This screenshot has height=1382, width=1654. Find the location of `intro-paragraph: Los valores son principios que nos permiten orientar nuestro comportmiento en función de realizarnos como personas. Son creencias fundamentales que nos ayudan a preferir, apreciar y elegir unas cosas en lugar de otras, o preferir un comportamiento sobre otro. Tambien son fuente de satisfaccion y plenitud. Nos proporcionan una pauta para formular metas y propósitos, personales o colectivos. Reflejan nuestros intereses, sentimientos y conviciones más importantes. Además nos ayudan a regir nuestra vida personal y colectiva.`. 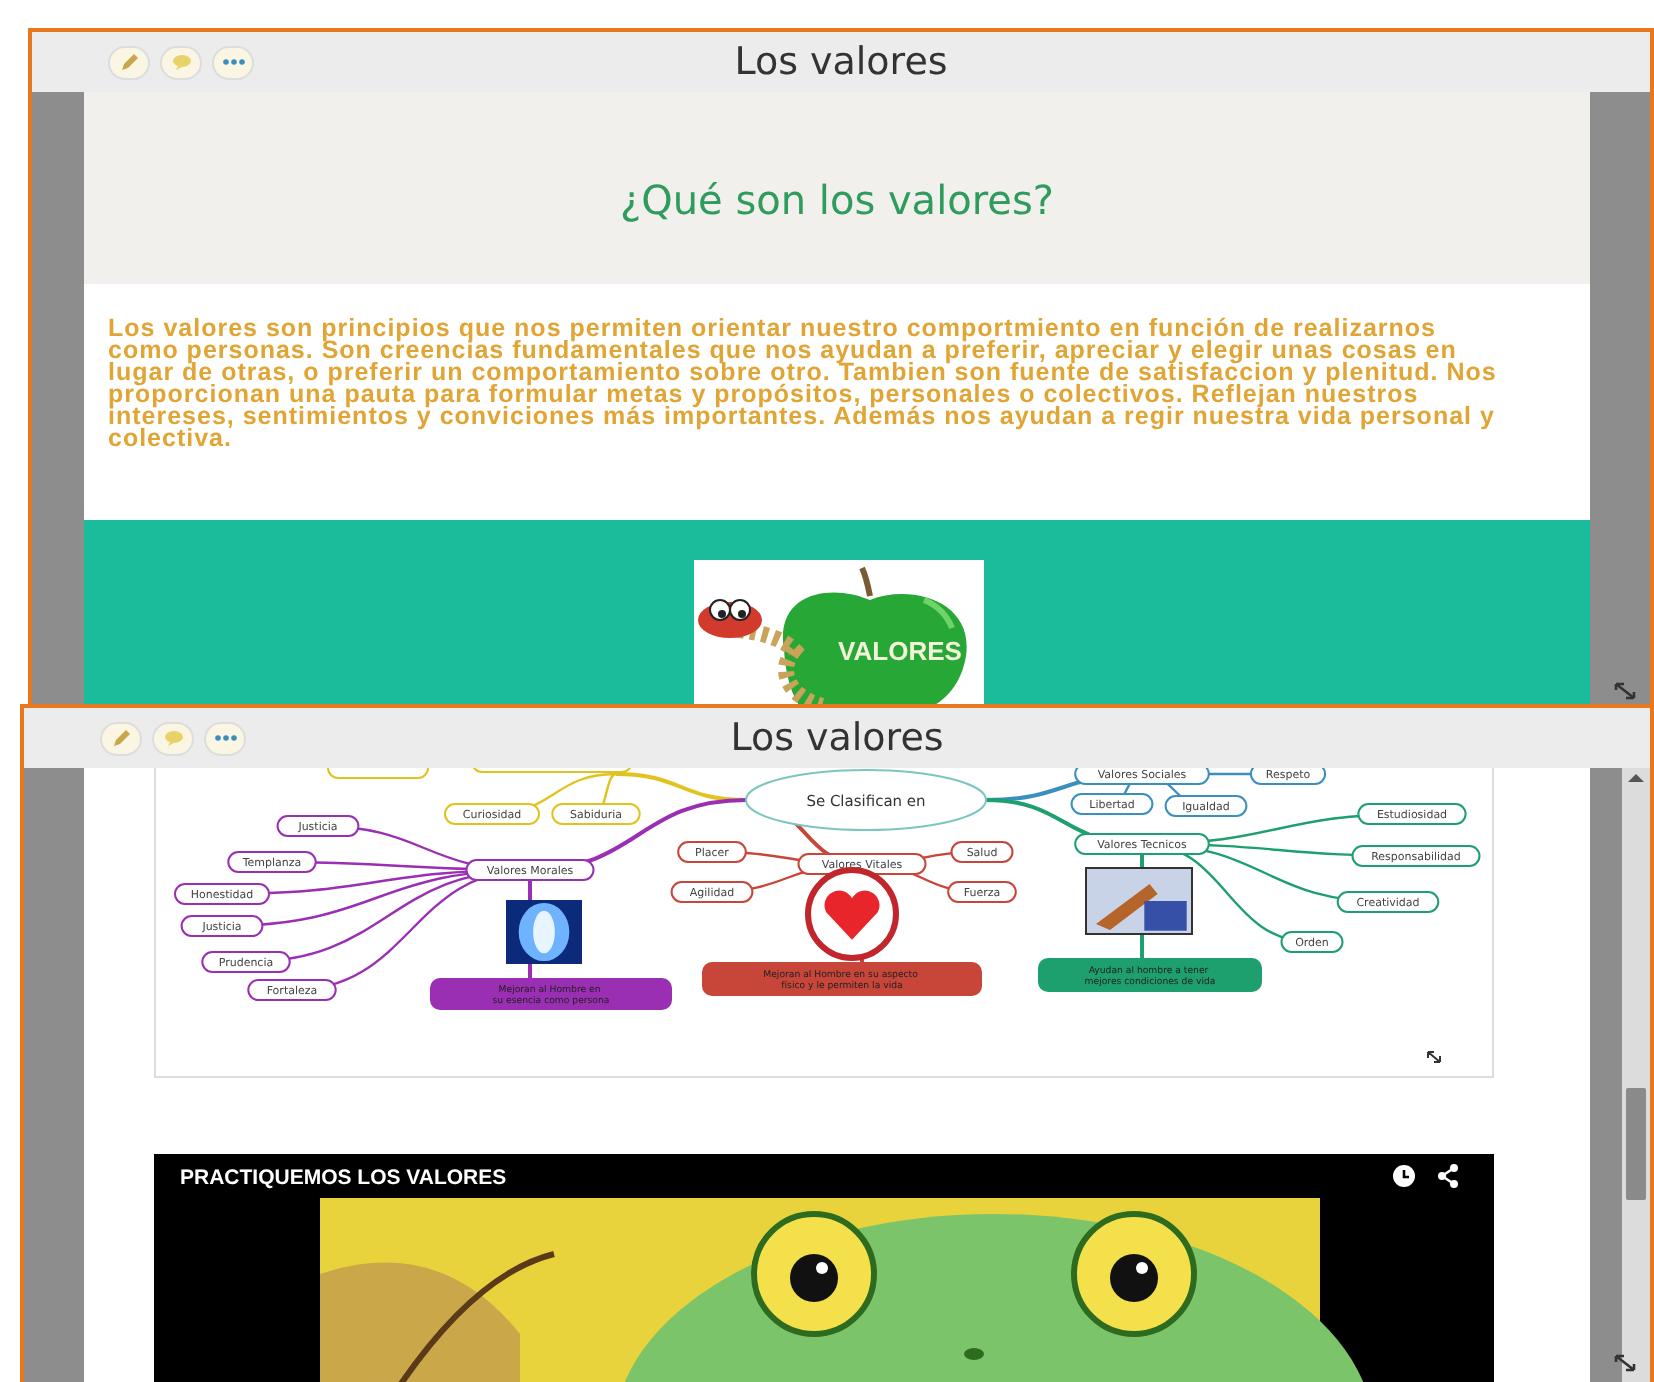

intro-paragraph: Los valores son principios que nos permiten orientar nuestro comportmiento en función de realizarnos como personas. Son creencias fundamentales que nos ayudan a preferir, apreciar y elegir unas cosas en lugar de otras, o preferir un comportamiento sobre otro. Tambien son fuente de satisfaccion y plenitud. Nos proporcionan una pauta para formular metas y propósitos, personales o colectivos. Reflejan nuestros intereses, sentimientos y conviciones más importantes. Además nos ayudan a regir nuestra vida personal y colectiva. is located at coordinates (803, 384).